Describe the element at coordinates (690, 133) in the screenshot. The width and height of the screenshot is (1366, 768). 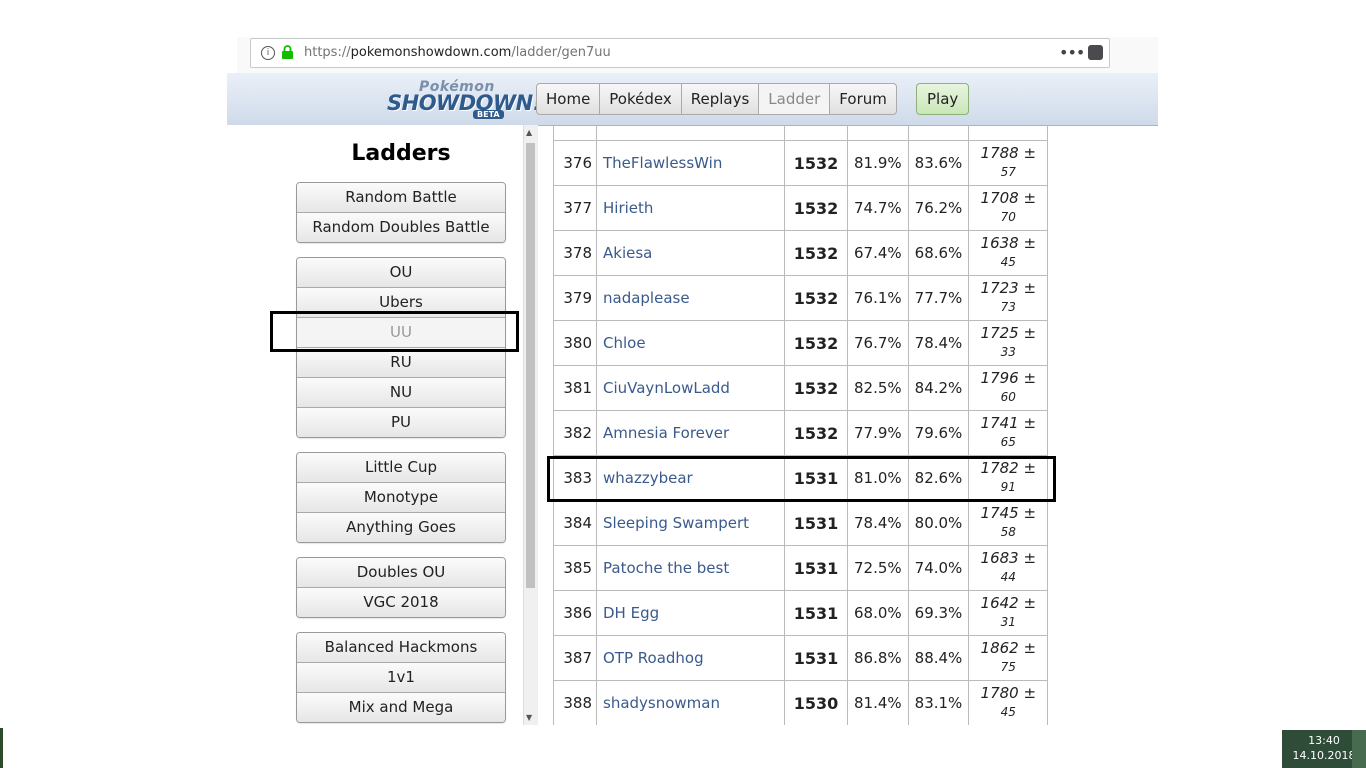
I see `player-name-link` at that location.